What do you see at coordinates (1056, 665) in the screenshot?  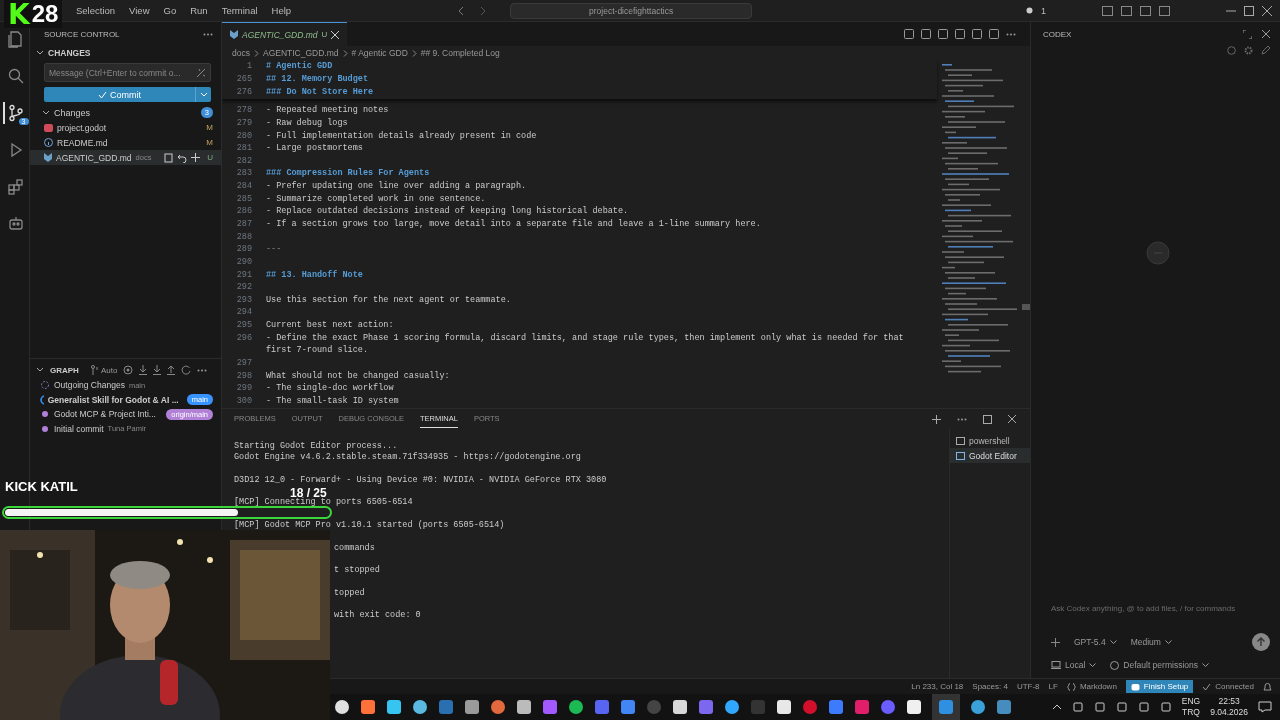 I see `laptop-icon` at bounding box center [1056, 665].